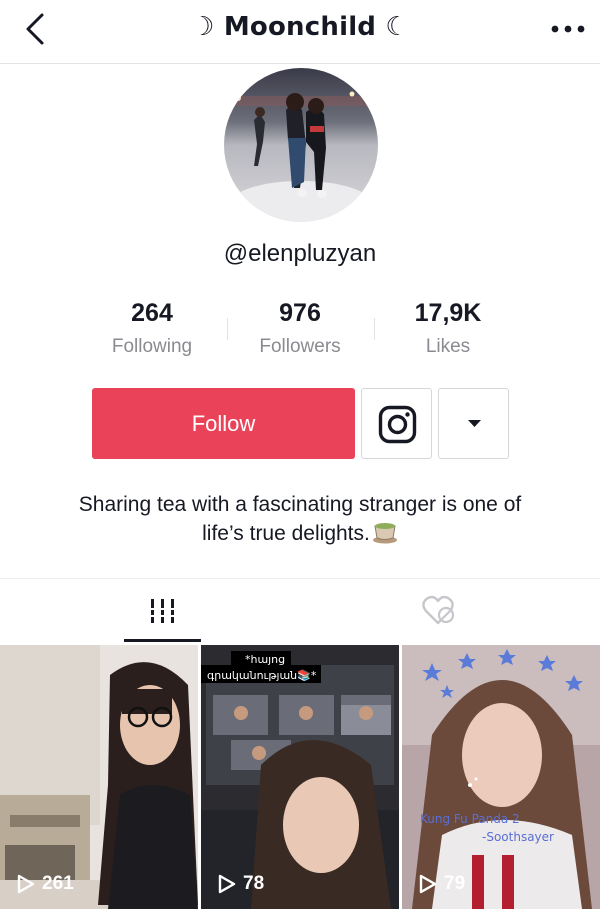 The height and width of the screenshot is (909, 600). I want to click on caret-down-icon, so click(474, 423).